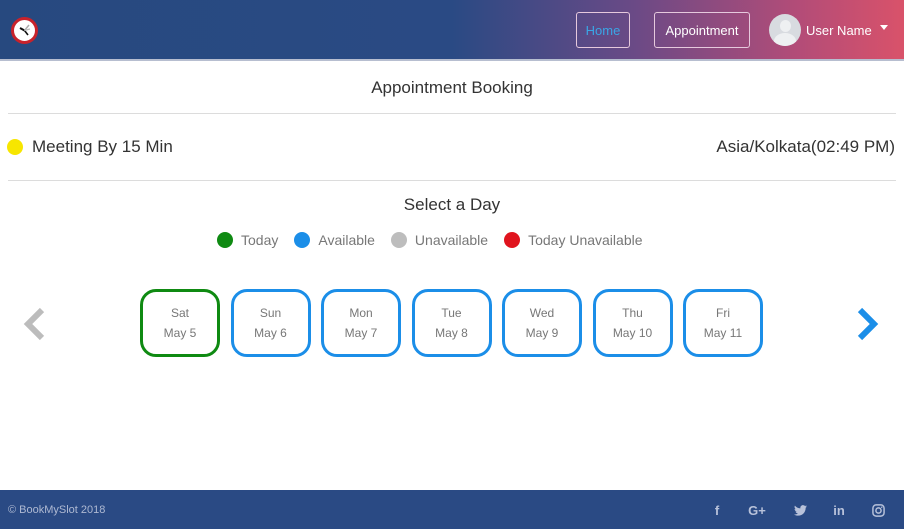  I want to click on day-date: May 6, so click(270, 333).